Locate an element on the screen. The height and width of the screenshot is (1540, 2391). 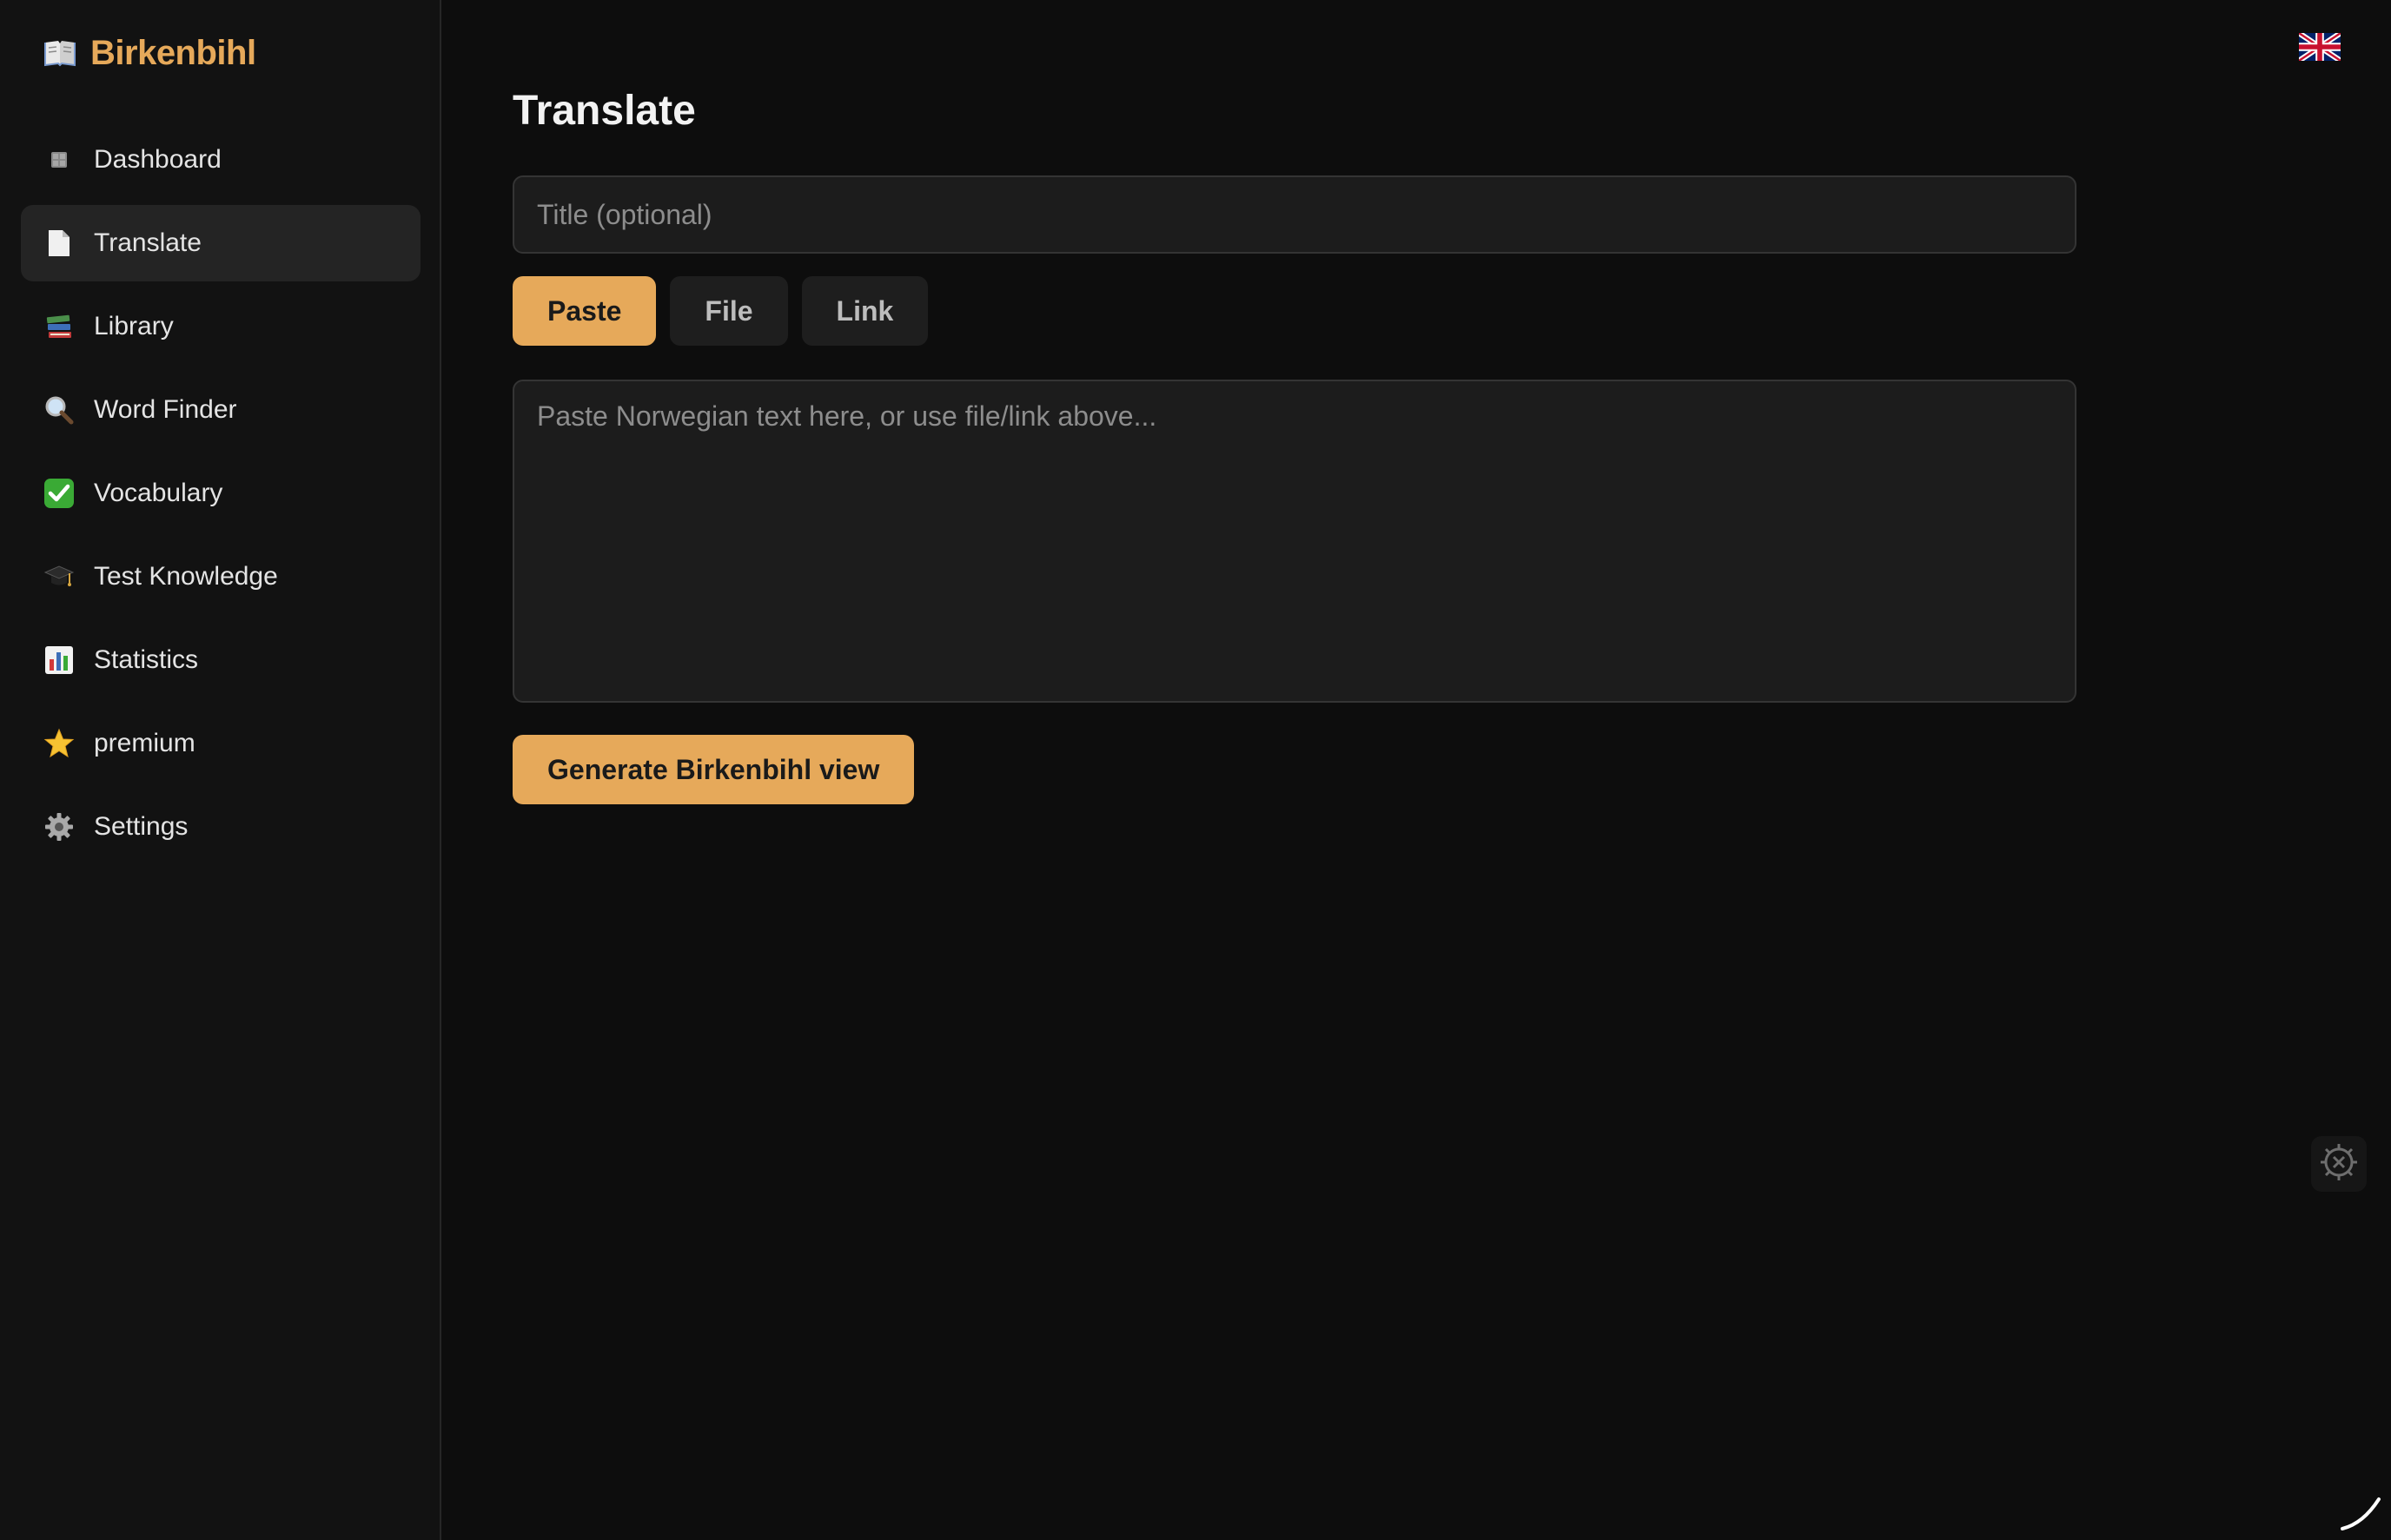
sidebar-item-word-finder: Word Finder is located at coordinates (221, 410).